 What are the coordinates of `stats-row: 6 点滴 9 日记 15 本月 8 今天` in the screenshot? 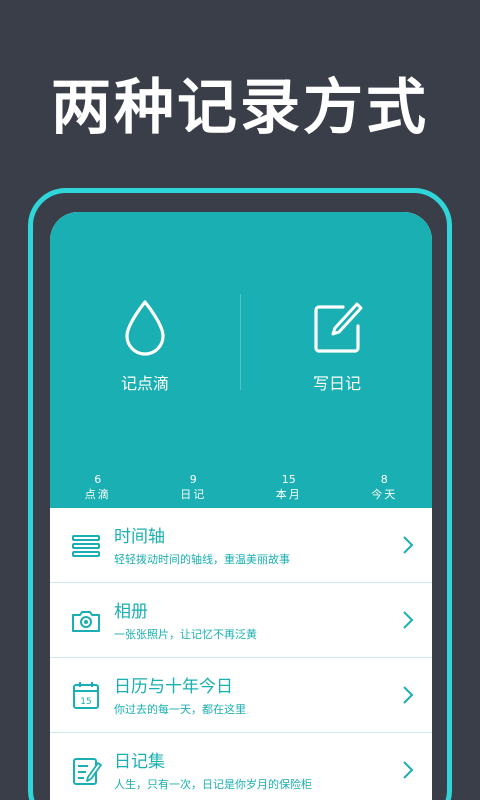 It's located at (241, 489).